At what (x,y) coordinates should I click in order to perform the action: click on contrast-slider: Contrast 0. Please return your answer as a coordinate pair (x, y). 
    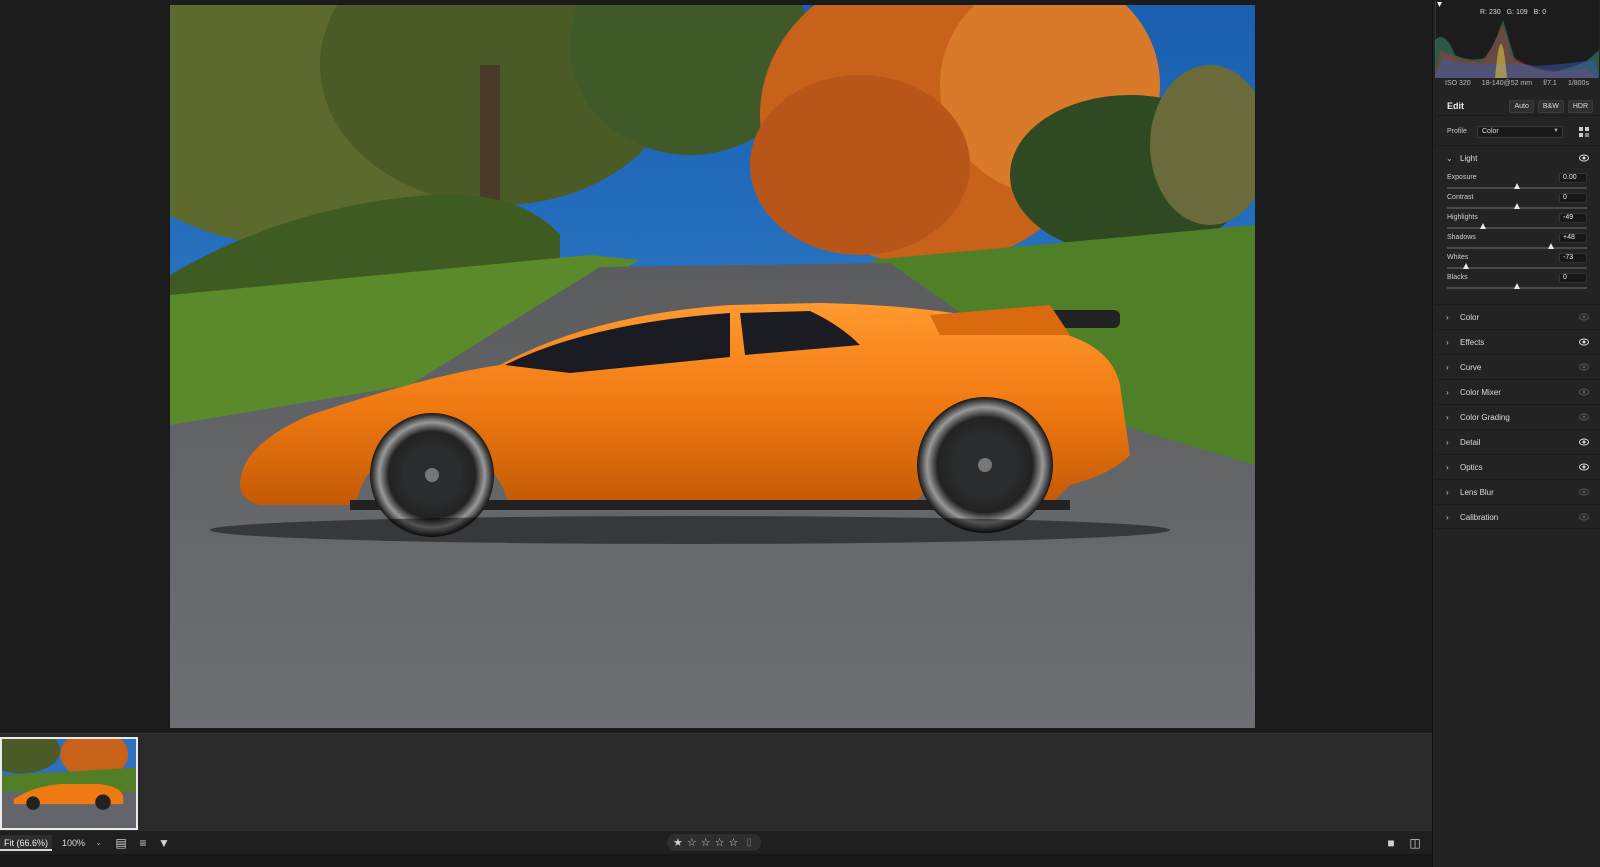
    Looking at the image, I should click on (1517, 203).